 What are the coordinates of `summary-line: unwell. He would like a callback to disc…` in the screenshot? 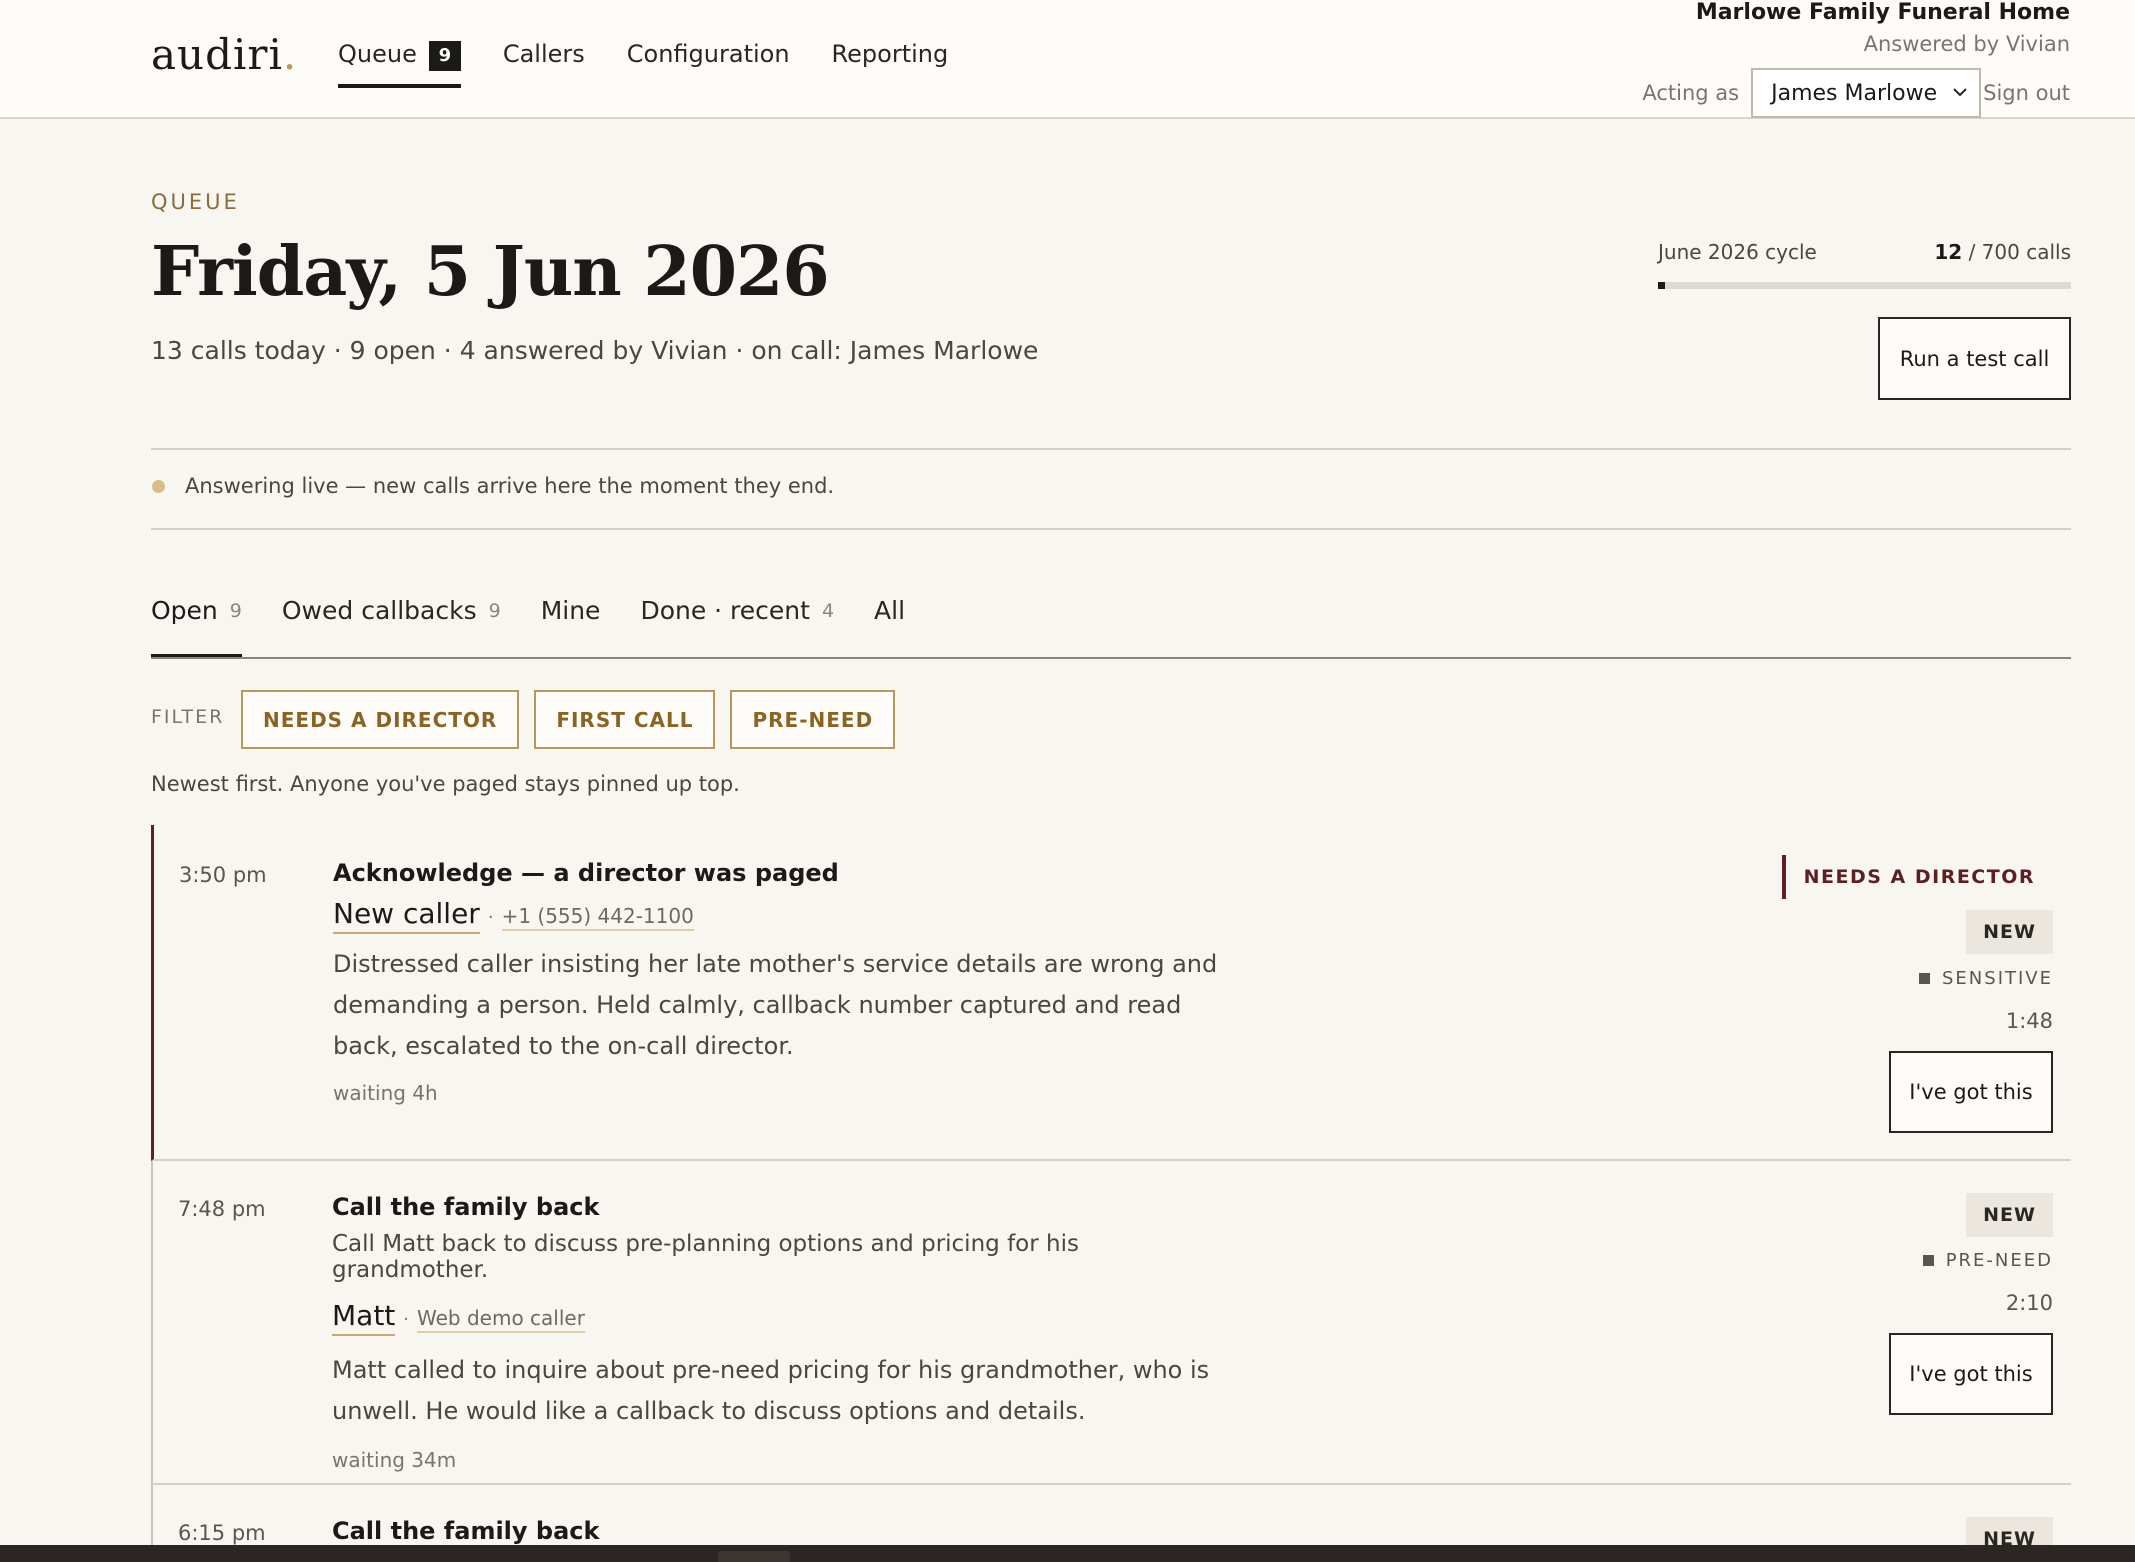 It's located at (709, 1411).